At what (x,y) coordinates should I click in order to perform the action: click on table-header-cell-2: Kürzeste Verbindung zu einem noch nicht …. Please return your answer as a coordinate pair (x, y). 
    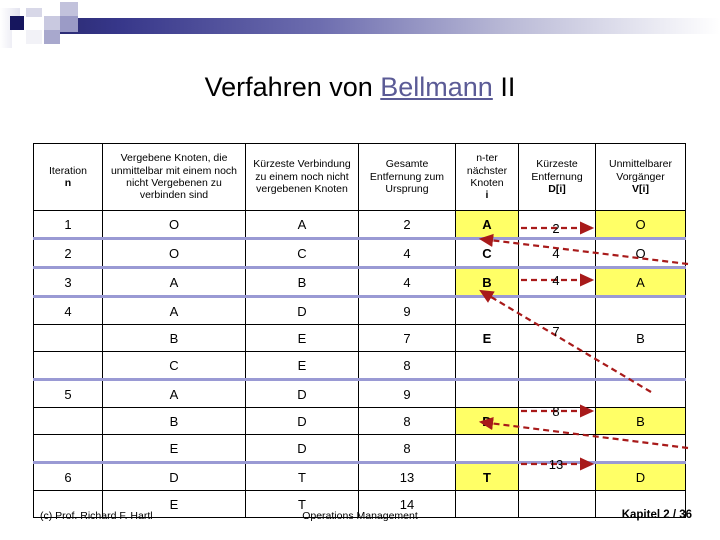
    Looking at the image, I should click on (302, 177).